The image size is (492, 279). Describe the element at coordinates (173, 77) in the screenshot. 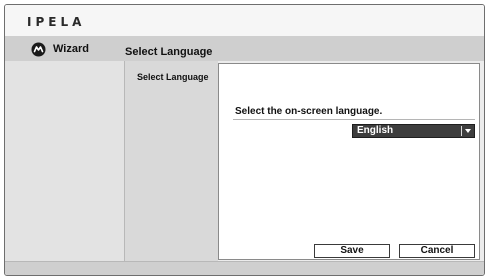

I see `step-item-select-language: Select Language` at that location.